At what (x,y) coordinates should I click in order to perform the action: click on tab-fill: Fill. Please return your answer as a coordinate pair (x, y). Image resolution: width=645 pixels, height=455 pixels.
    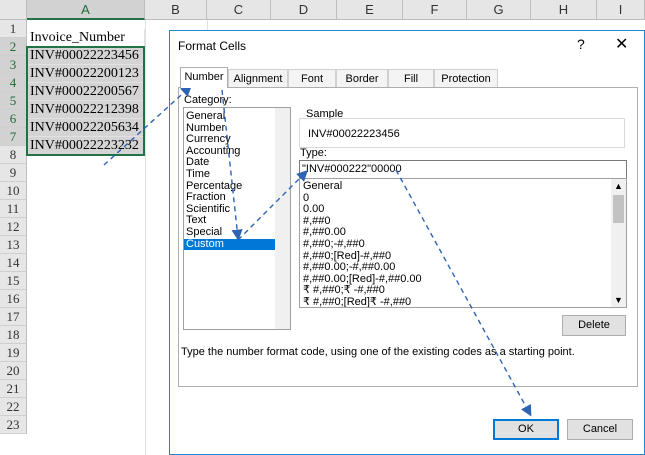
    Looking at the image, I should click on (411, 78).